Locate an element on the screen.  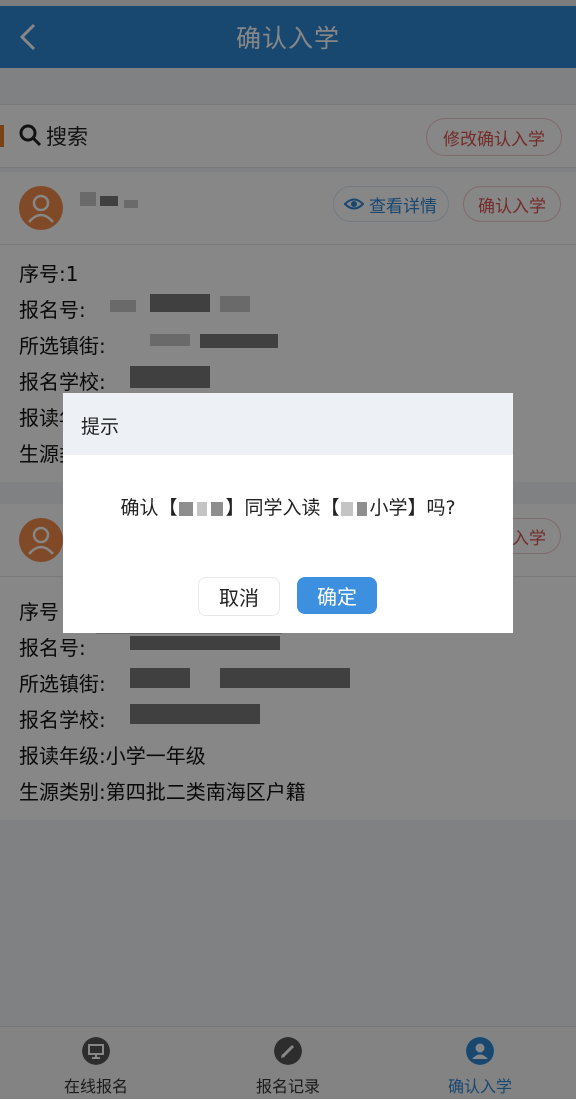
cancel-label: 取消 is located at coordinates (239, 598).